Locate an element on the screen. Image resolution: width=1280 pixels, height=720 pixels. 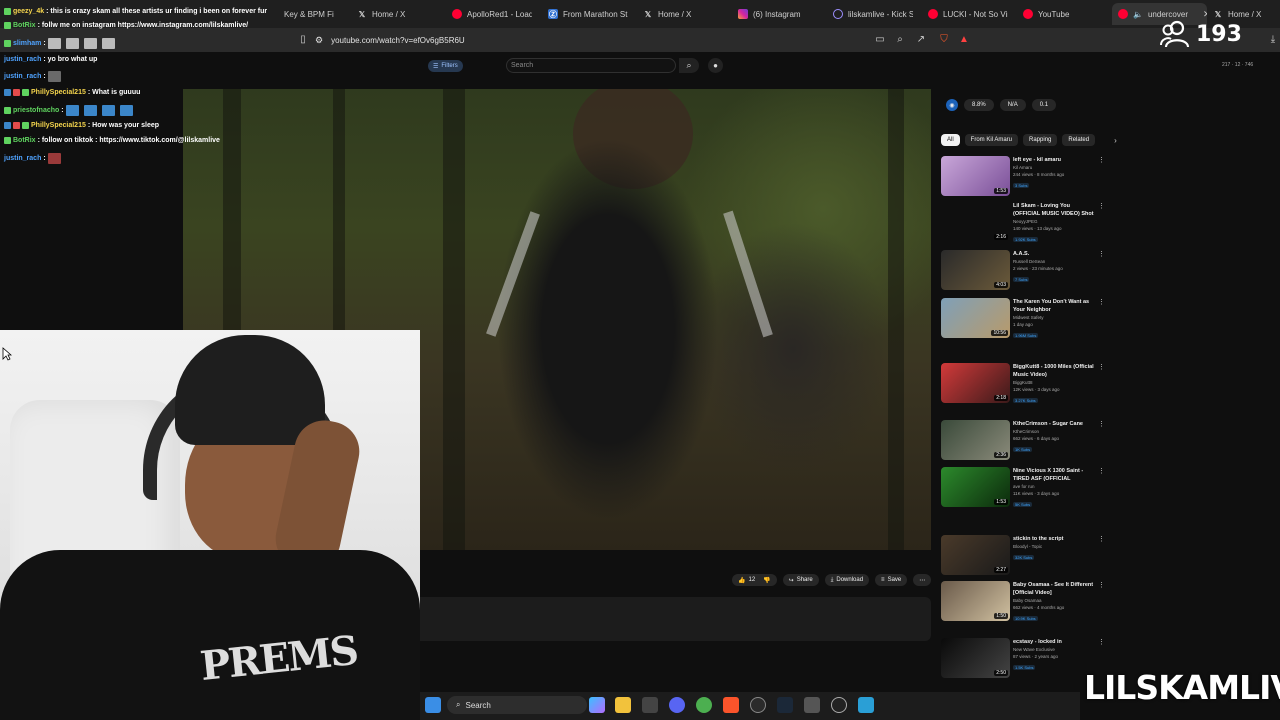
brave-shield-icon: ⛉ is located at coordinates (944, 40).